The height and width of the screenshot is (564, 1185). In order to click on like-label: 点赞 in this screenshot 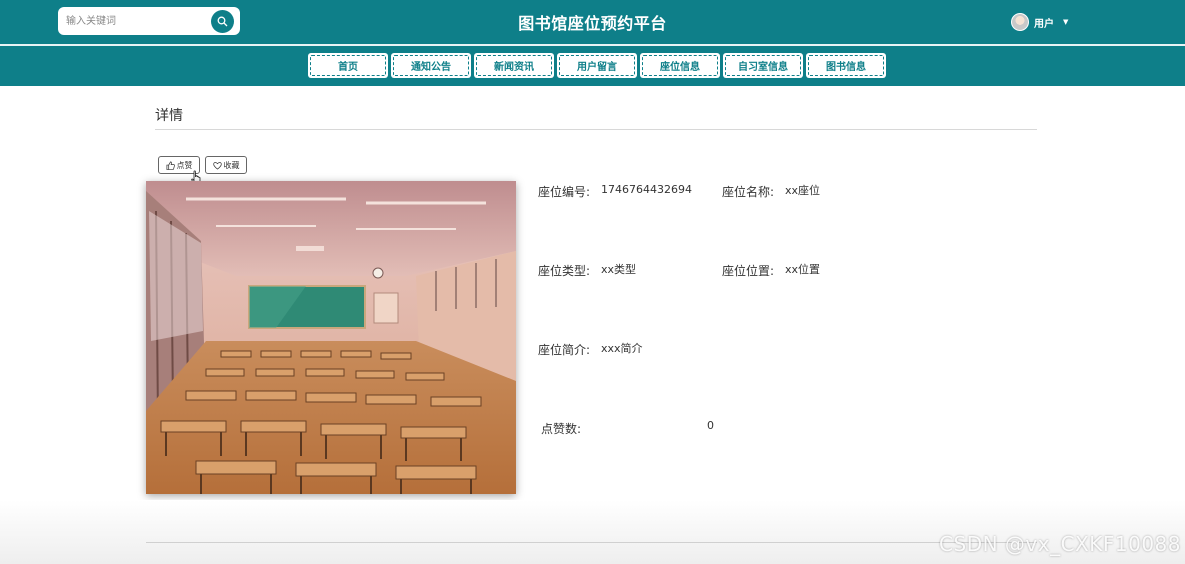, I will do `click(184, 165)`.